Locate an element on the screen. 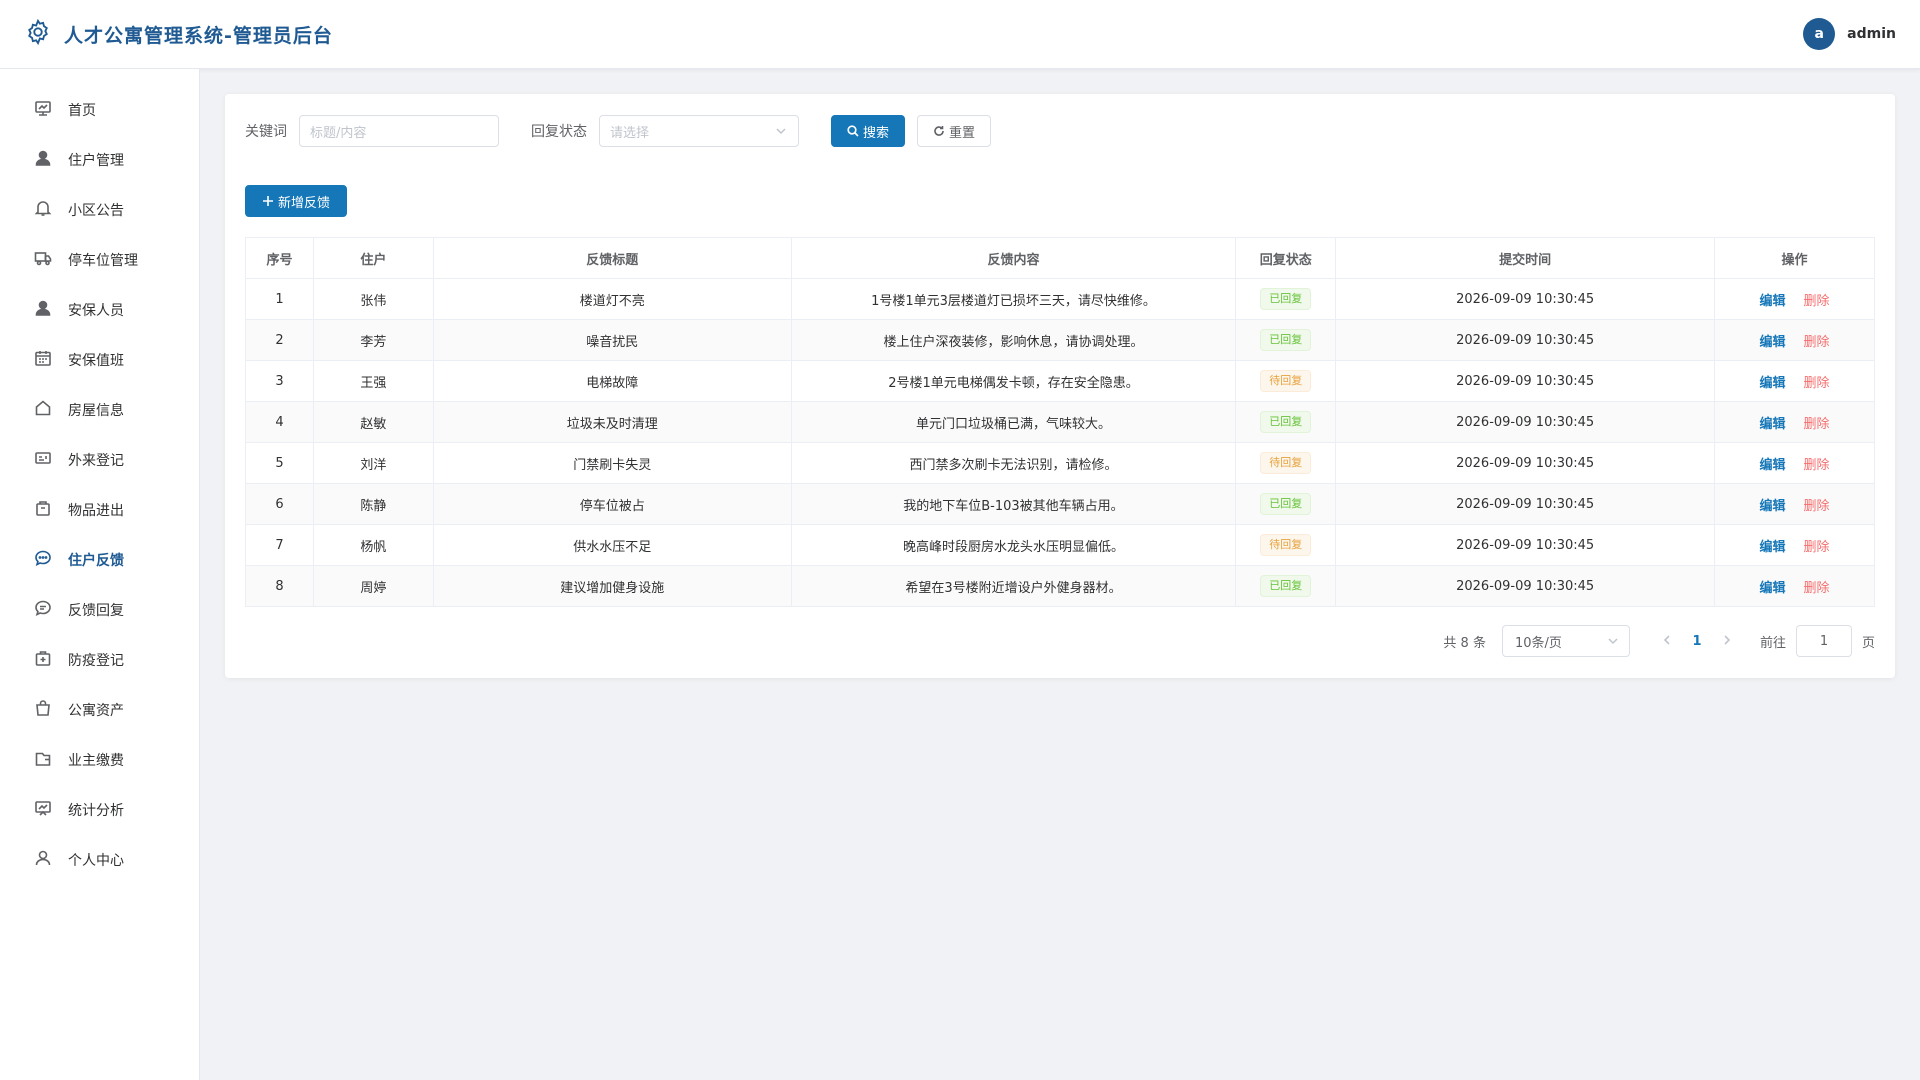 Image resolution: width=1920 pixels, height=1080 pixels. chat-icon is located at coordinates (43, 560).